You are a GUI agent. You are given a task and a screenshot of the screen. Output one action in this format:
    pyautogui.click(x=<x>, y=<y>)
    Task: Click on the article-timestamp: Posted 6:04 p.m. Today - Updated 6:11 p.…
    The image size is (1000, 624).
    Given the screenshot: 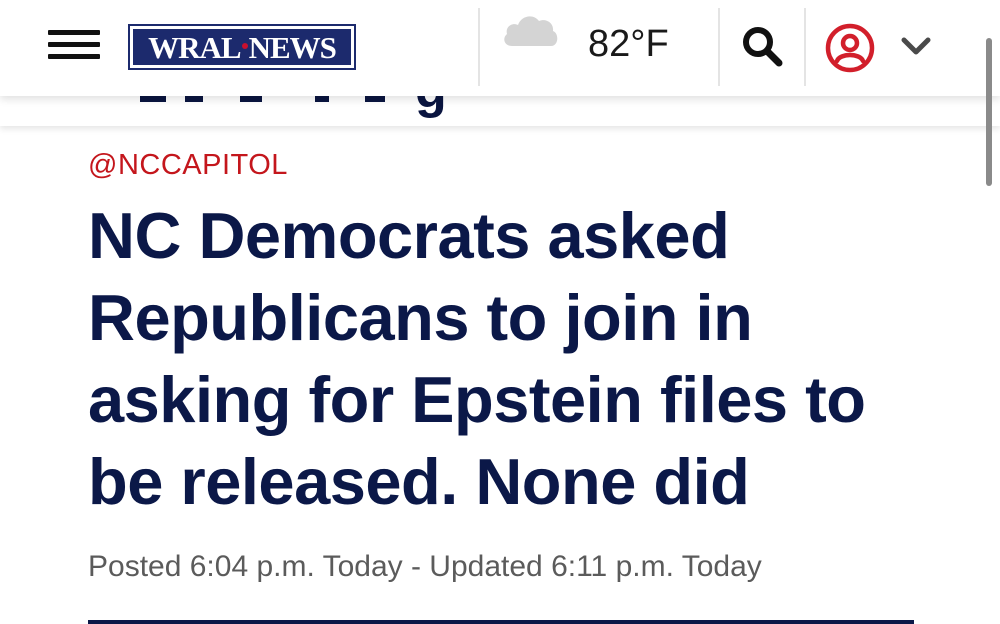 What is the action you would take?
    pyautogui.click(x=425, y=566)
    